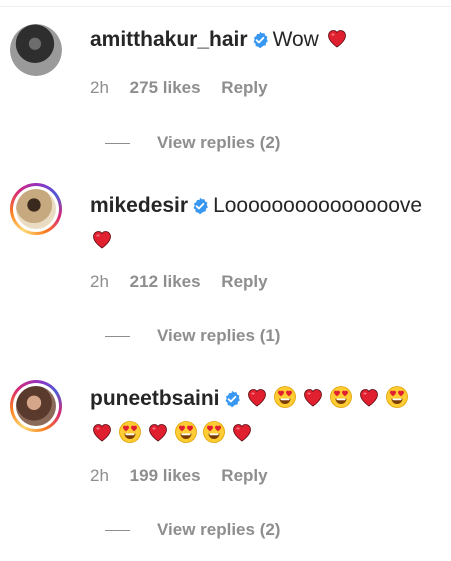  Describe the element at coordinates (165, 282) in the screenshot. I see `likes-count: 212 likes` at that location.